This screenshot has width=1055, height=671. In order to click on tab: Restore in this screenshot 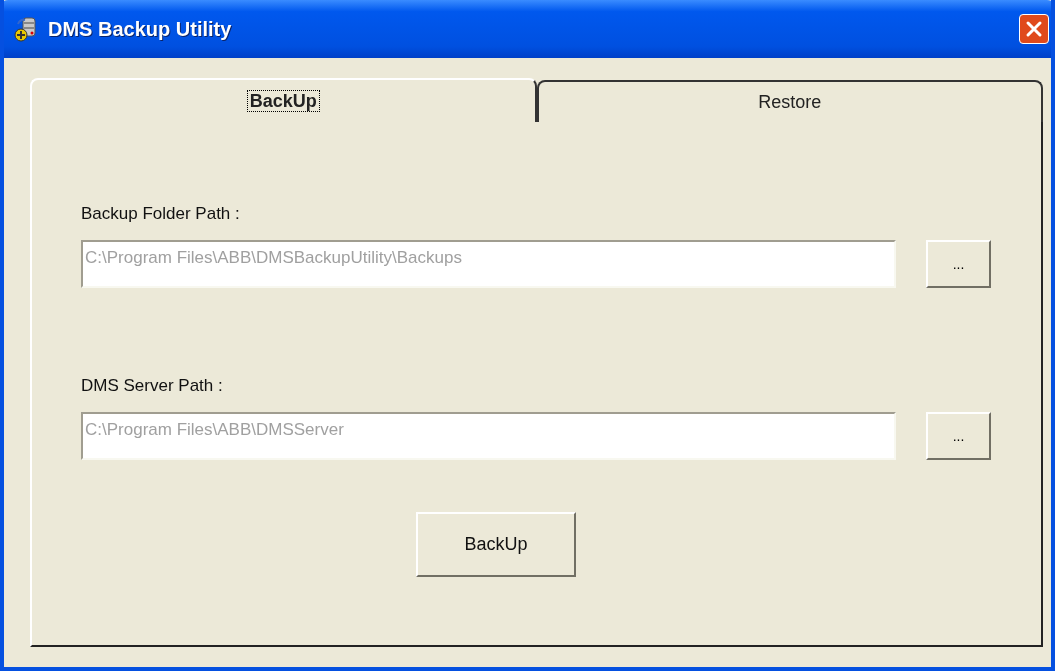, I will do `click(789, 101)`.